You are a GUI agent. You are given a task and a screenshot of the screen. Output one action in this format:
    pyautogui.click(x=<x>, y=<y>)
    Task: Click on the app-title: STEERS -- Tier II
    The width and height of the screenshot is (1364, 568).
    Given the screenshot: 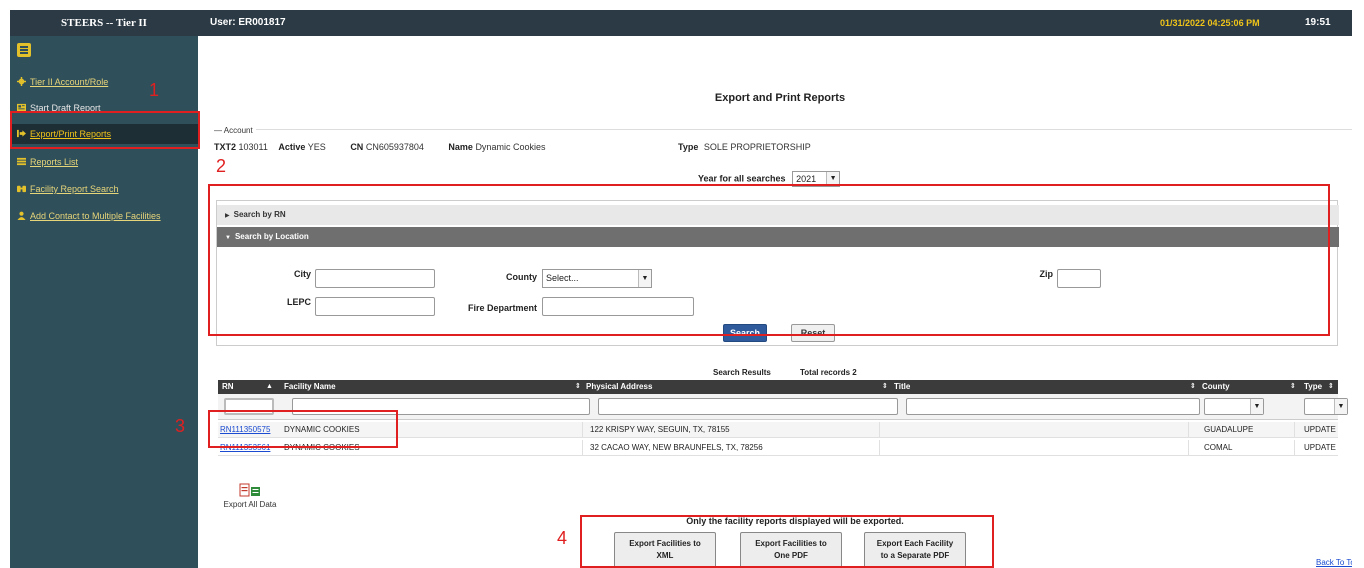 What is the action you would take?
    pyautogui.click(x=104, y=23)
    